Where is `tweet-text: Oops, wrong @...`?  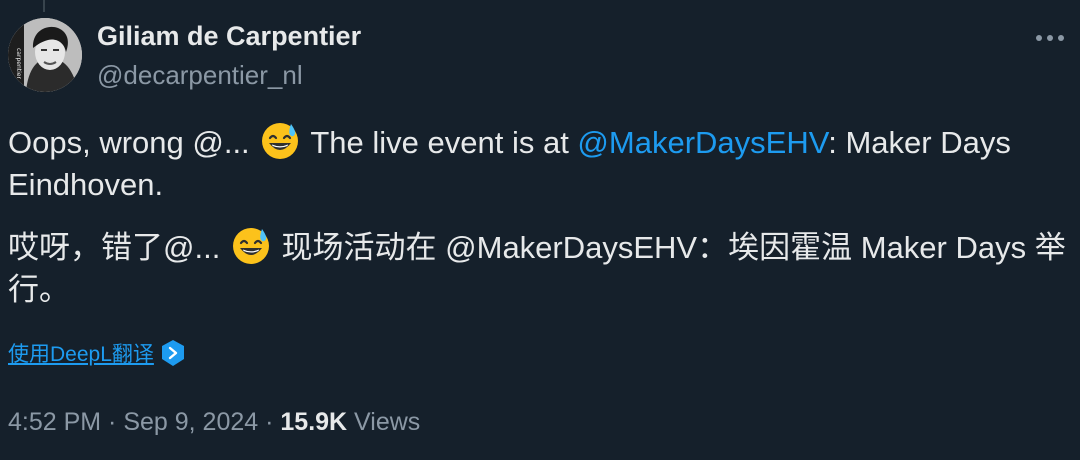
tweet-text: Oops, wrong @... is located at coordinates (133, 142).